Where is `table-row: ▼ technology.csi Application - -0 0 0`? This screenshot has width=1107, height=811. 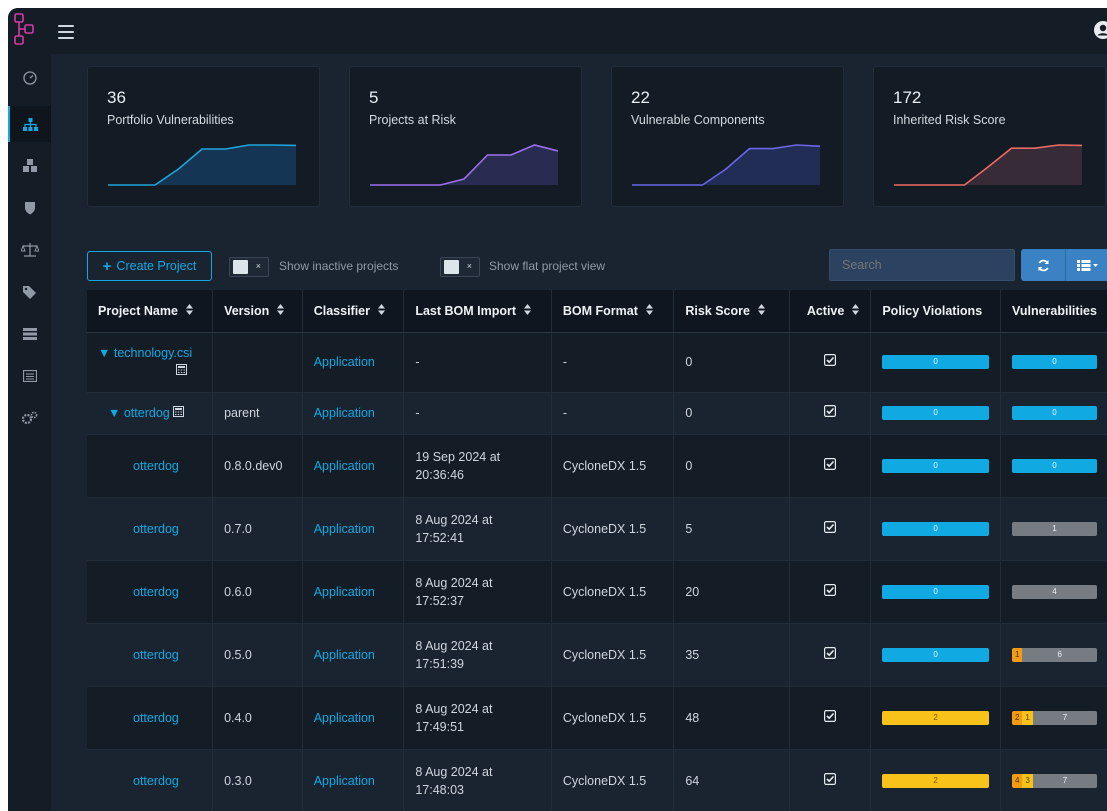
table-row: ▼ technology.csi Application - -0 0 0 is located at coordinates (597, 362).